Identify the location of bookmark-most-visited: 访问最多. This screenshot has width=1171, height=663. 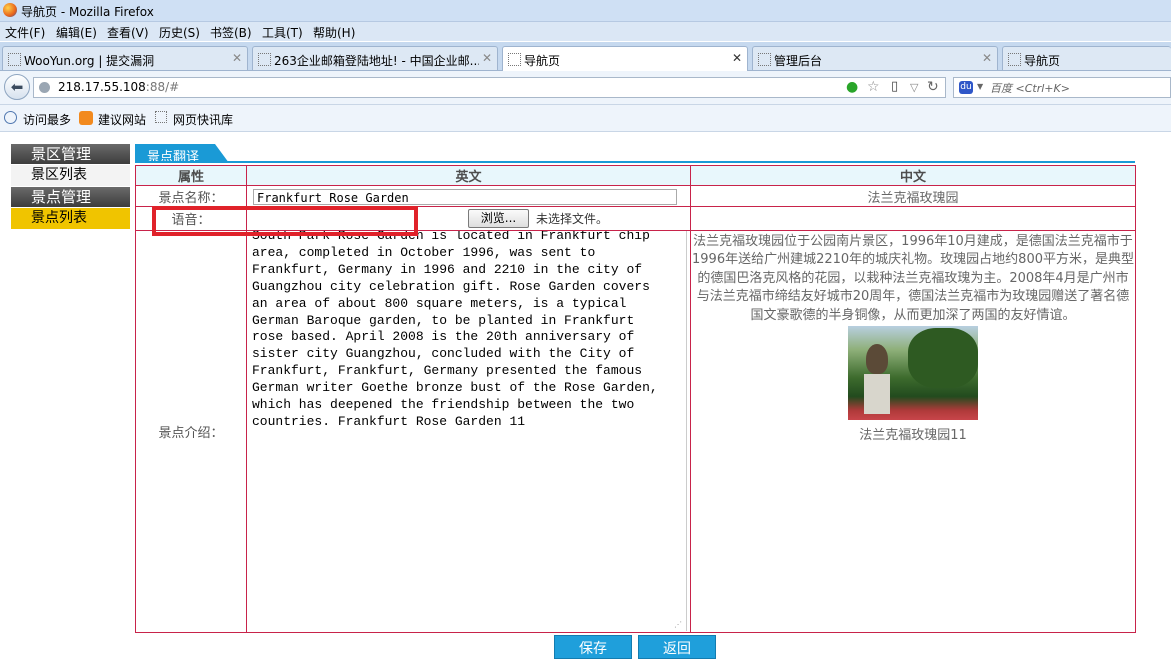
(47, 119).